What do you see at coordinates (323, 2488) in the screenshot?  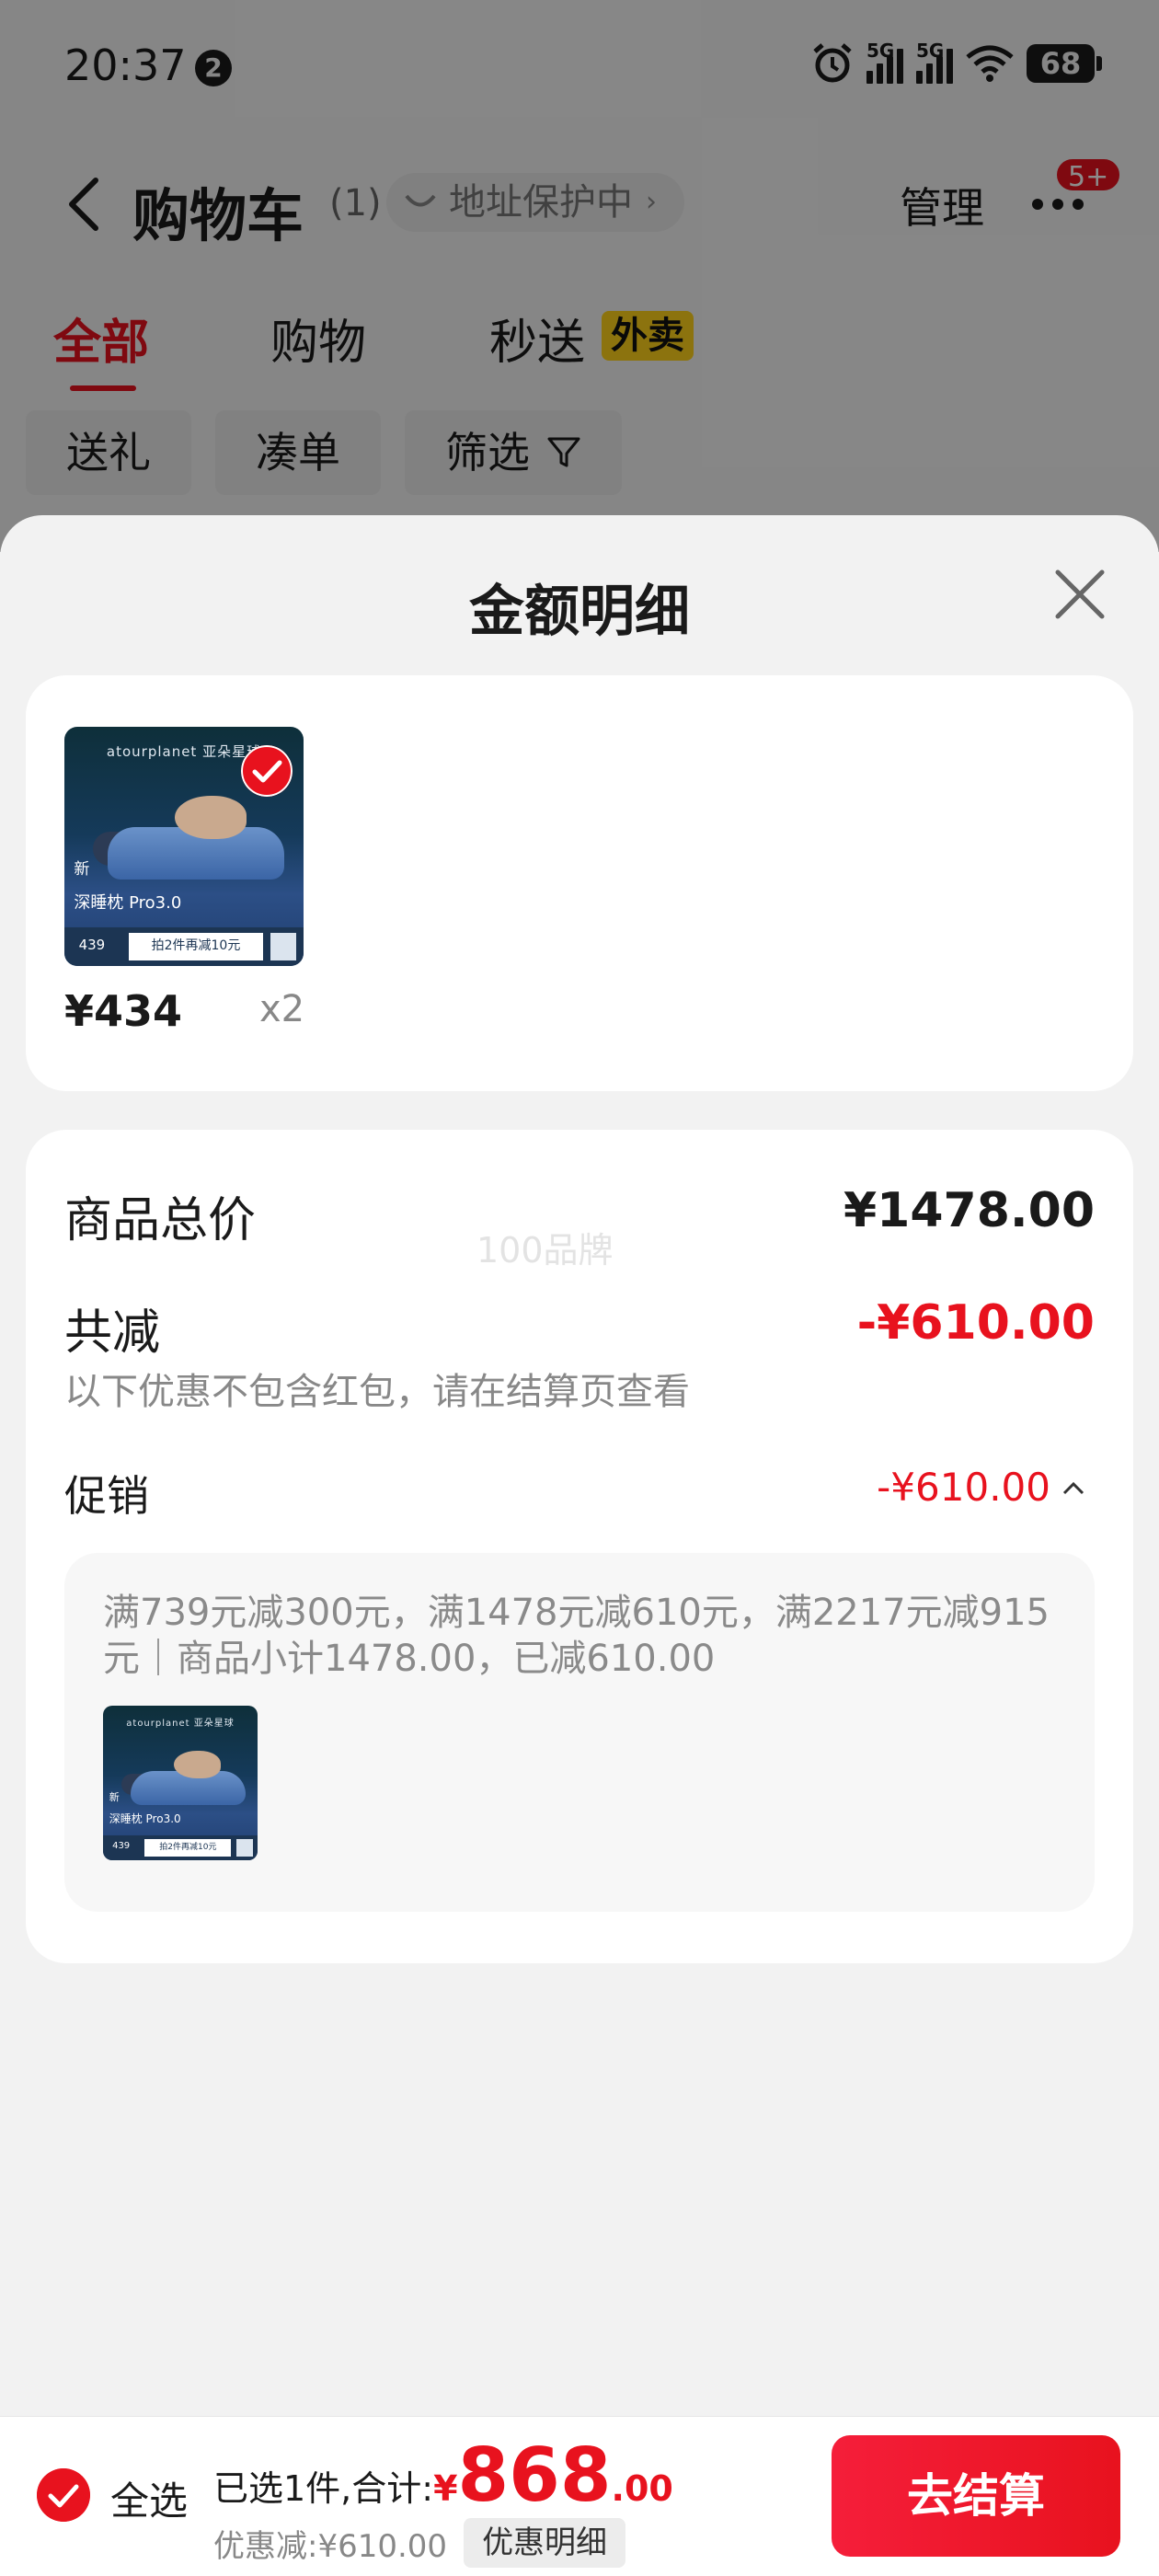 I see `total-prefix: 已选1件,合计:` at bounding box center [323, 2488].